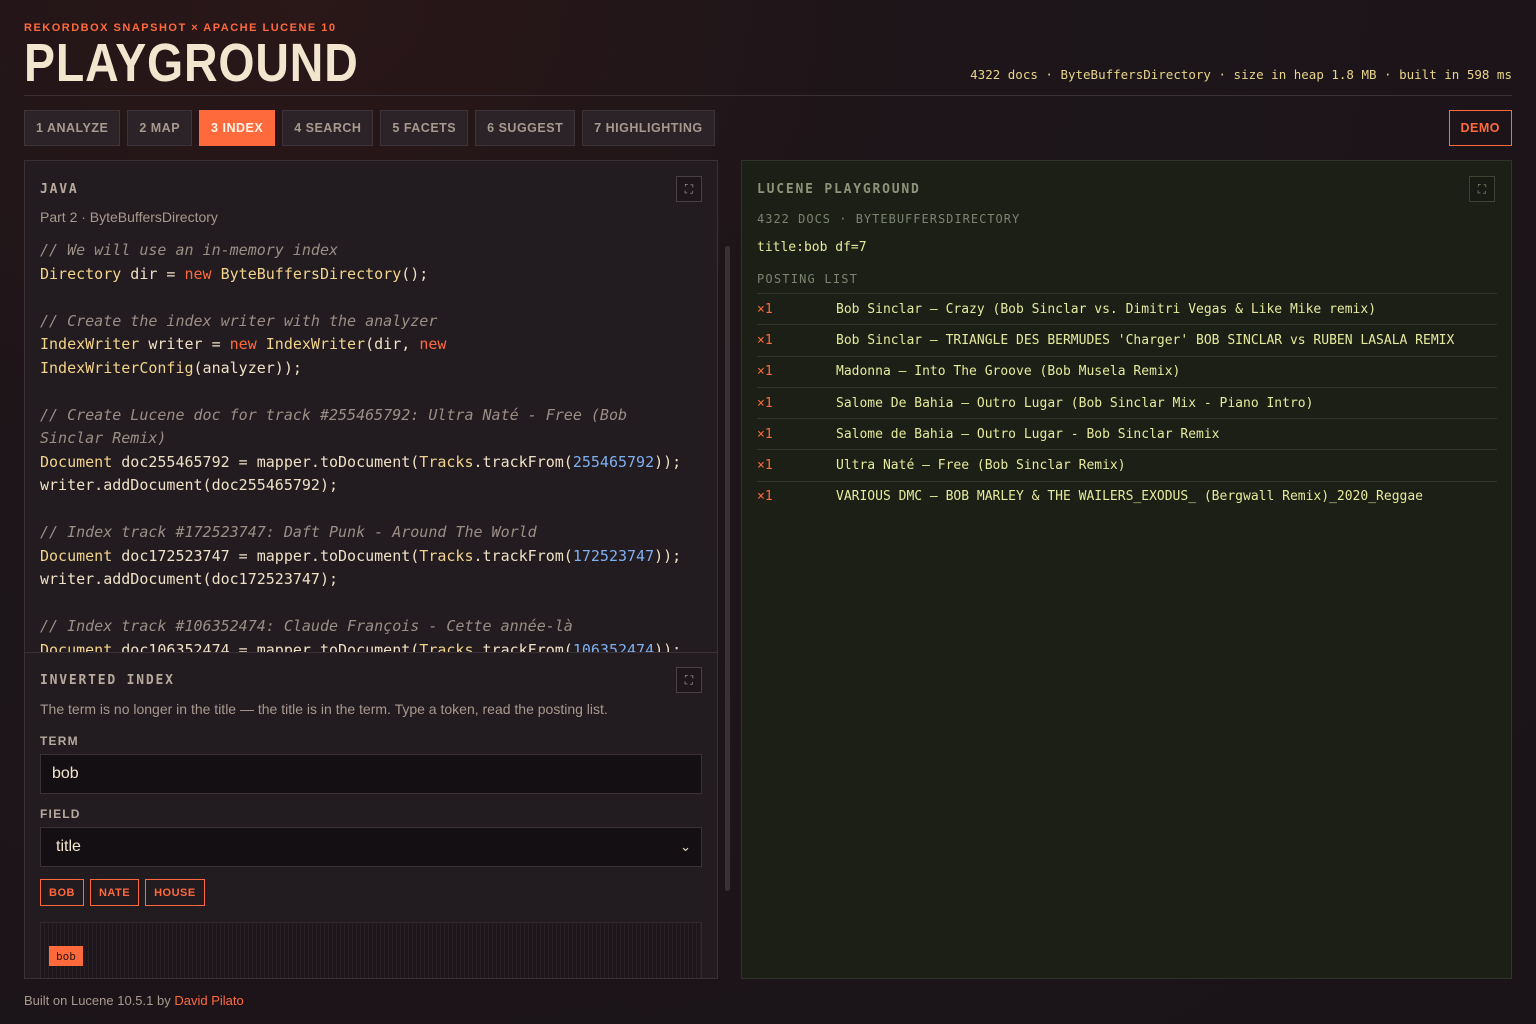 The height and width of the screenshot is (1024, 1536). Describe the element at coordinates (72, 128) in the screenshot. I see `tab-analyze: 1 ANALYZE` at that location.